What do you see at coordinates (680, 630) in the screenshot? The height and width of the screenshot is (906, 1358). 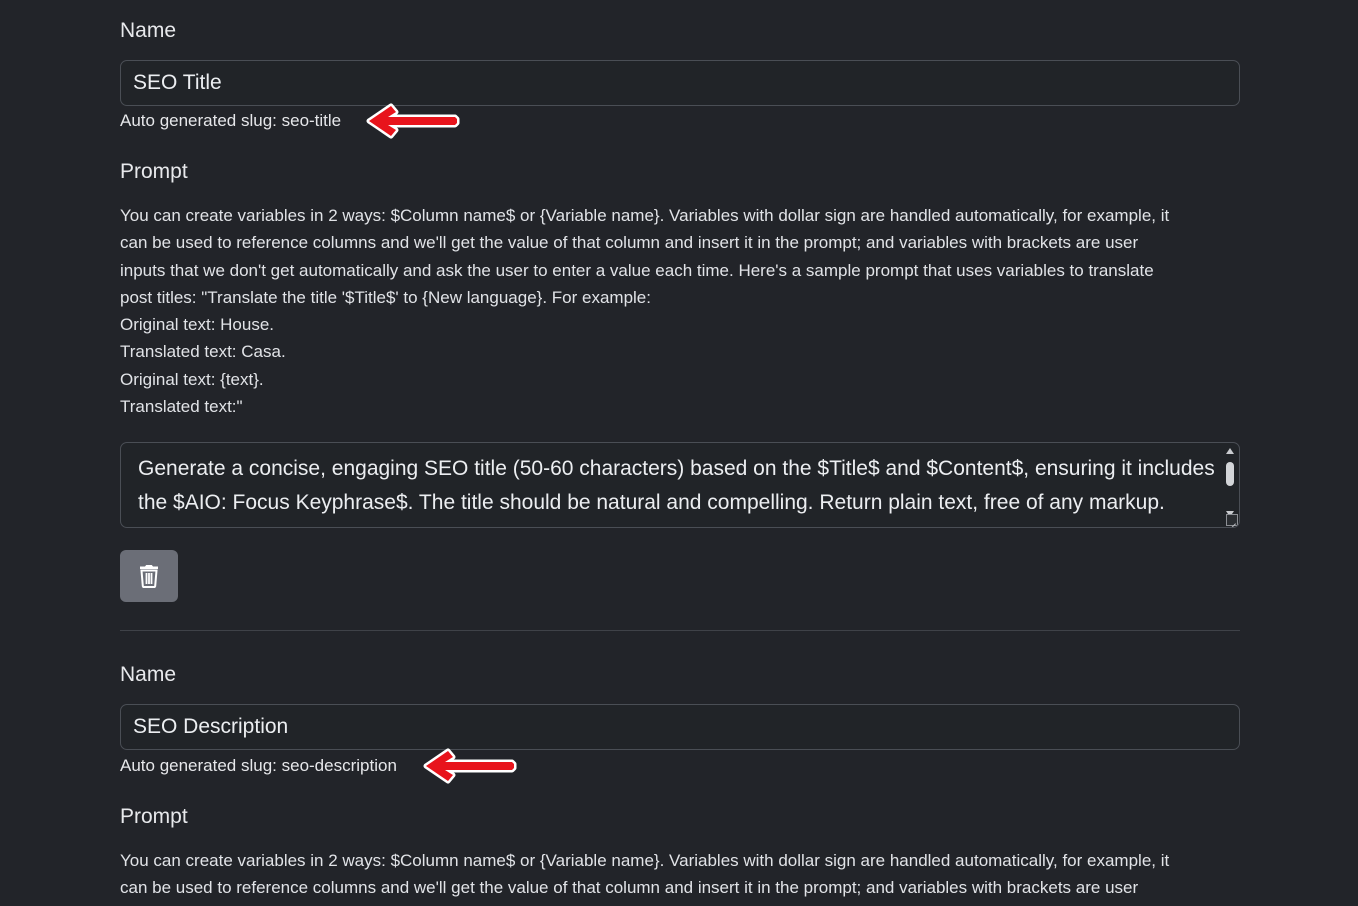 I see `section-divider` at bounding box center [680, 630].